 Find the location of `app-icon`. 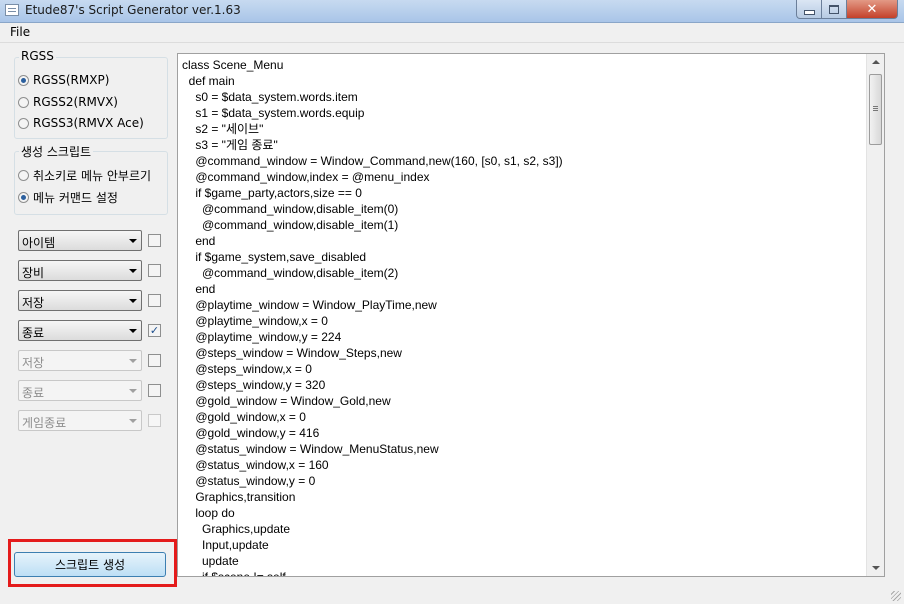

app-icon is located at coordinates (12, 10).